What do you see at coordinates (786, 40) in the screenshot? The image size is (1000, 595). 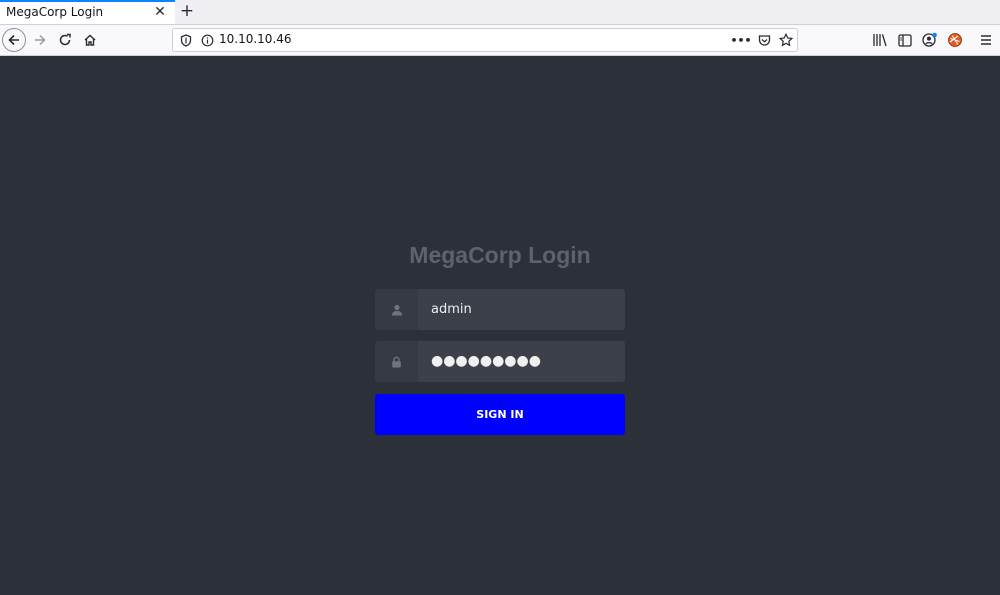 I see `star-icon` at bounding box center [786, 40].